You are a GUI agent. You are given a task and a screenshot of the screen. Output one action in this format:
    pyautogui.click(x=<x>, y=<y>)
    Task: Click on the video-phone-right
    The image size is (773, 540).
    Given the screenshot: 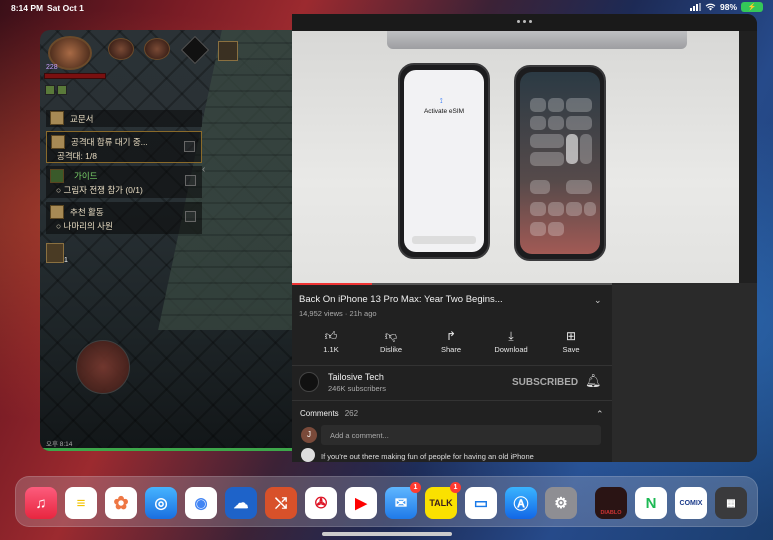 What is the action you would take?
    pyautogui.click(x=560, y=163)
    